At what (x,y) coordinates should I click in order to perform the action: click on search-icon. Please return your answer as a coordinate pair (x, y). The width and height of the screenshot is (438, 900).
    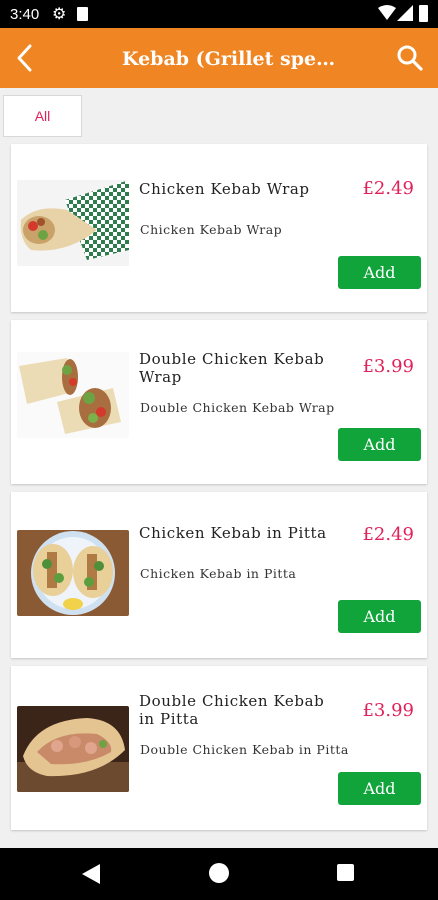
    Looking at the image, I should click on (410, 58).